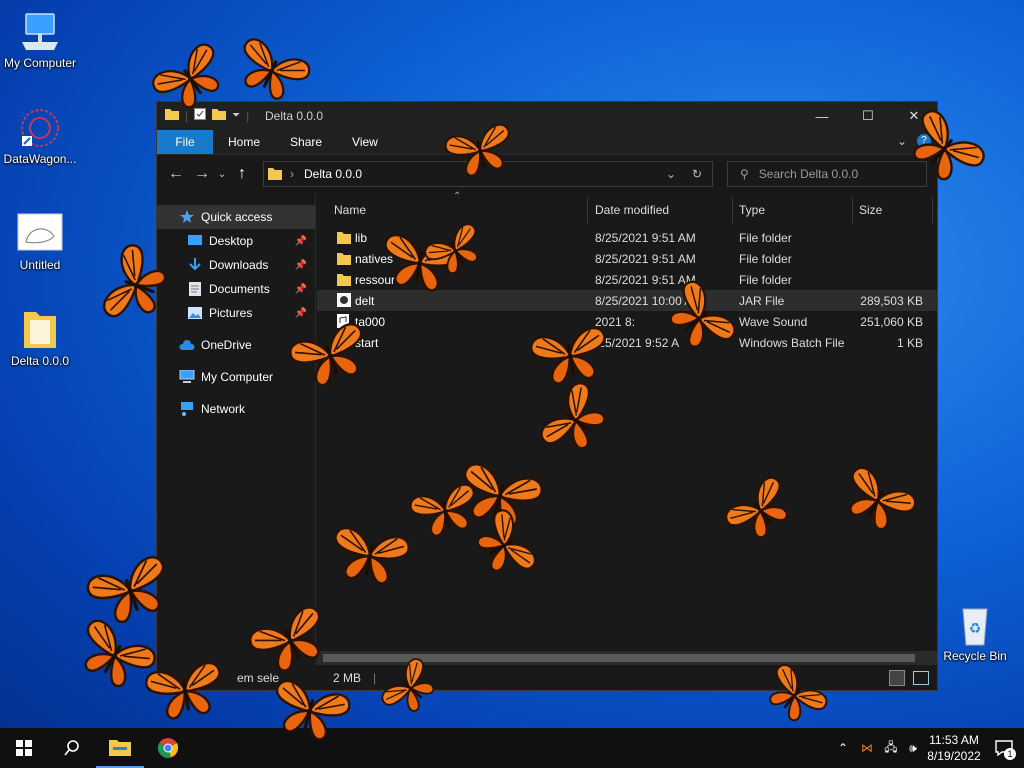 This screenshot has width=1024, height=768. What do you see at coordinates (697, 174) in the screenshot?
I see `refresh-icon: ↻` at bounding box center [697, 174].